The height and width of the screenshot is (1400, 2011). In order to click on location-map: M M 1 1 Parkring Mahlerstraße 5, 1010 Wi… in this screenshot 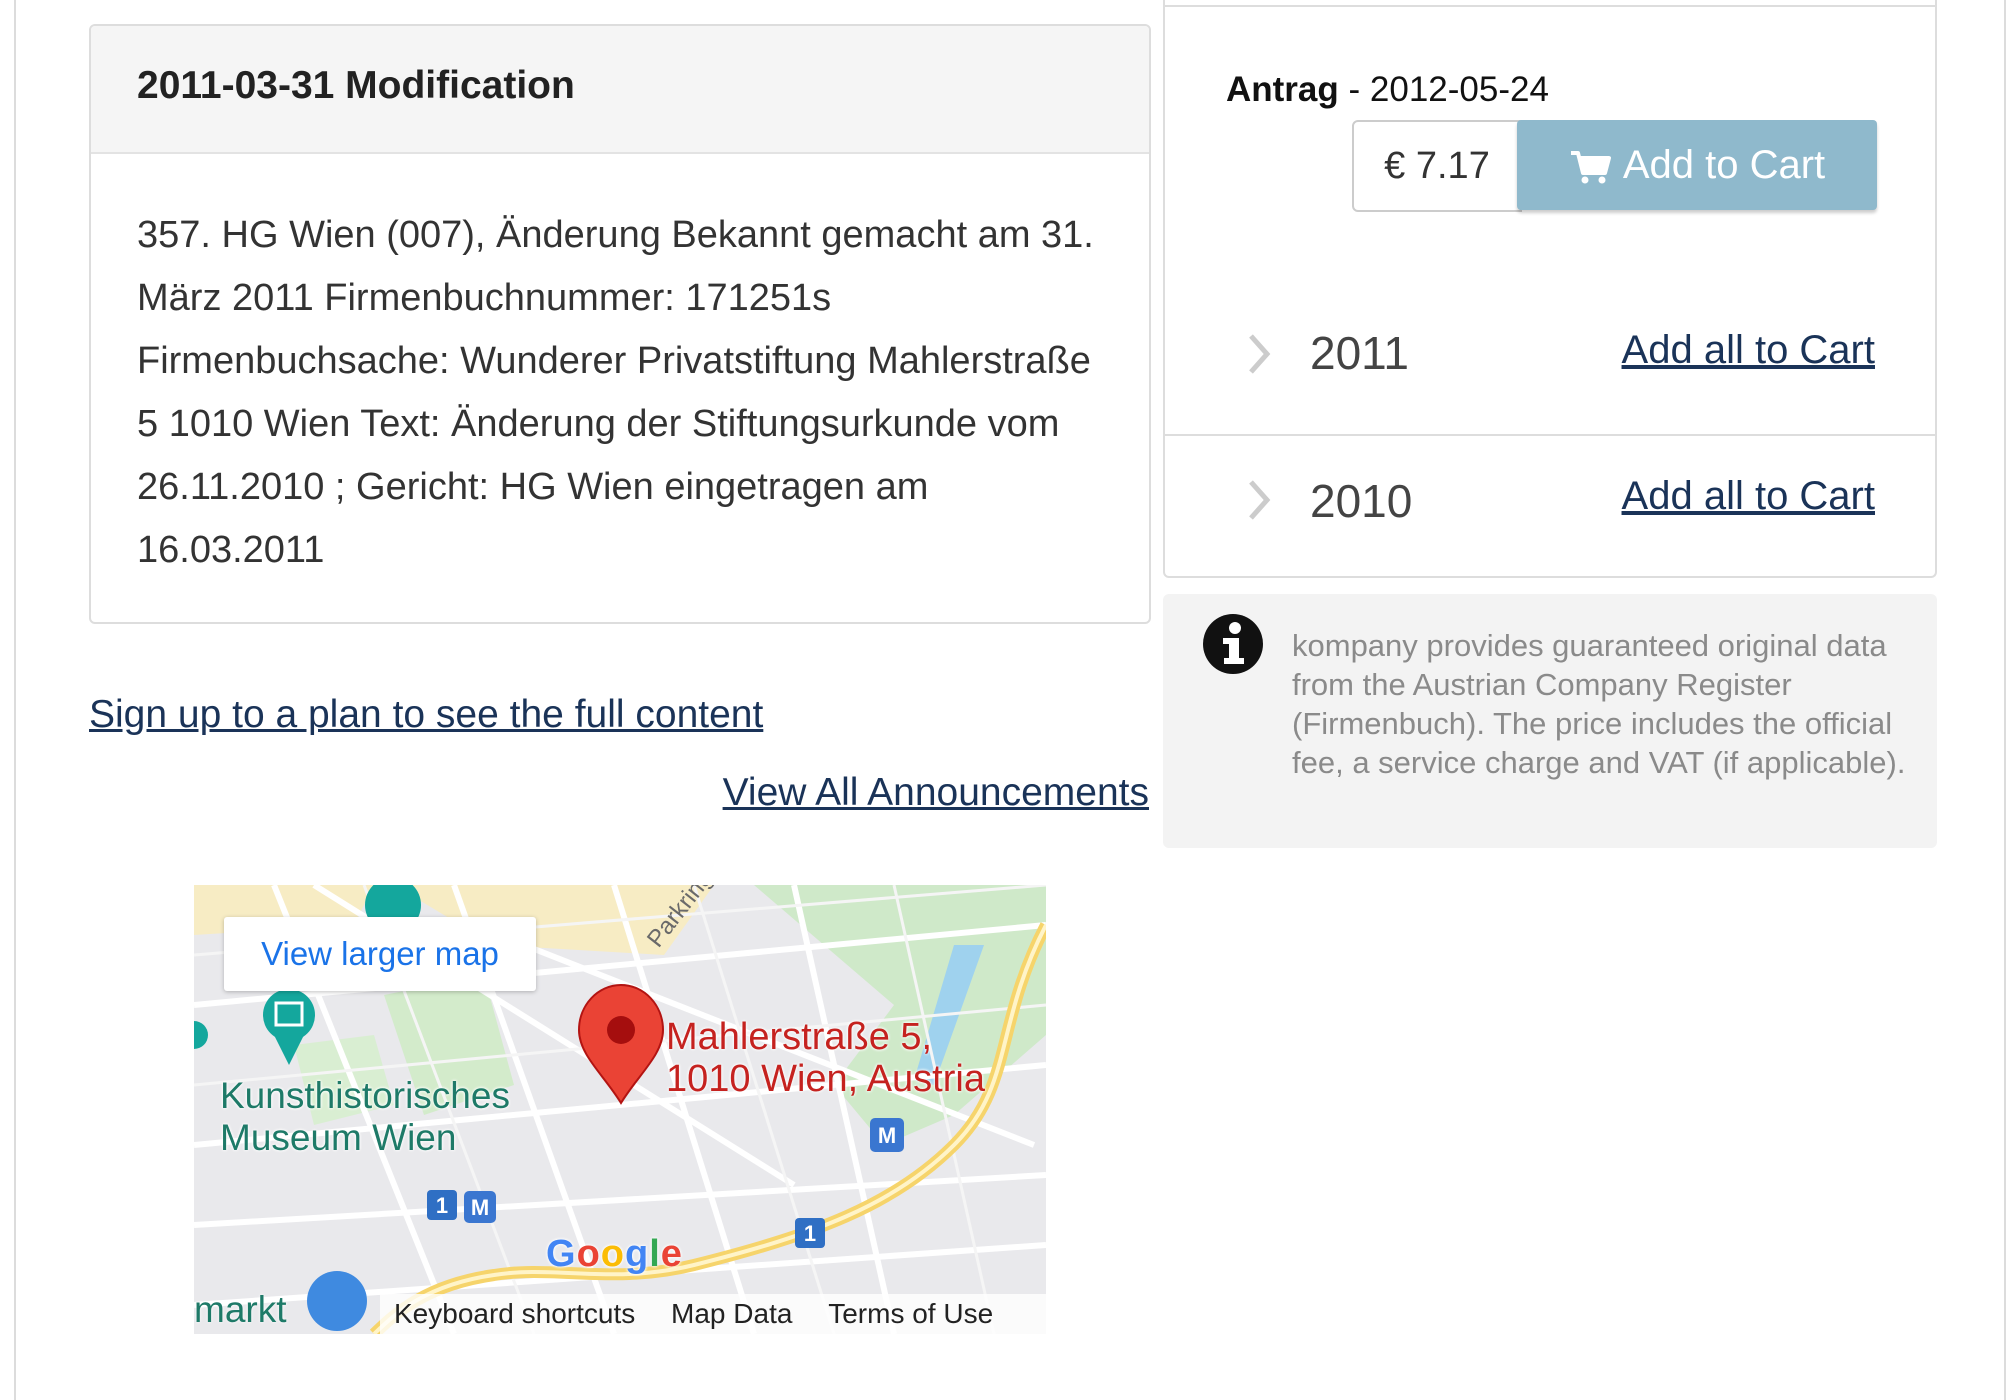, I will do `click(620, 1109)`.